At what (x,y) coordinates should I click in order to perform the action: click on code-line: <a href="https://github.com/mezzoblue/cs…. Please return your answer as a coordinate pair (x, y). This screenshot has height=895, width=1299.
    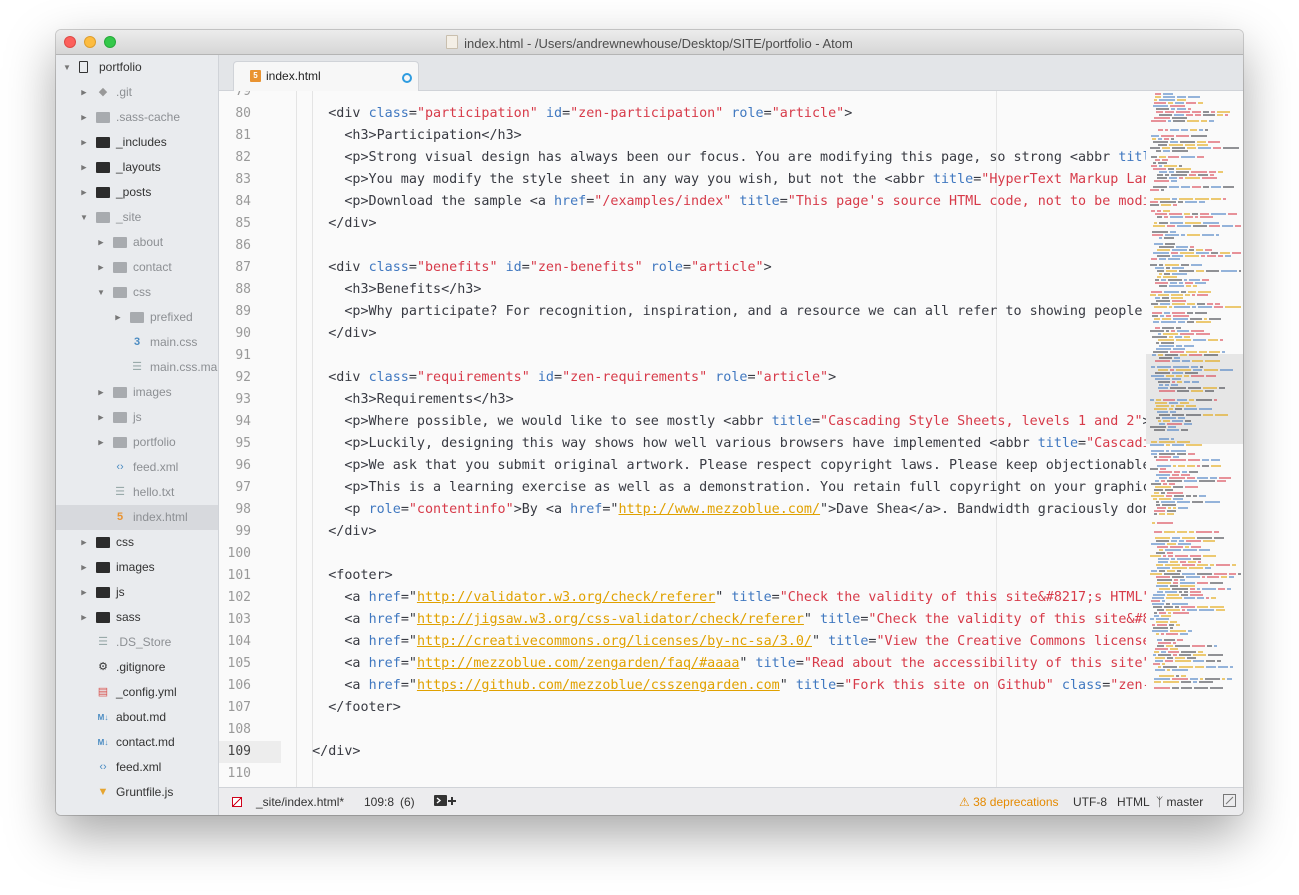
    Looking at the image, I should click on (721, 686).